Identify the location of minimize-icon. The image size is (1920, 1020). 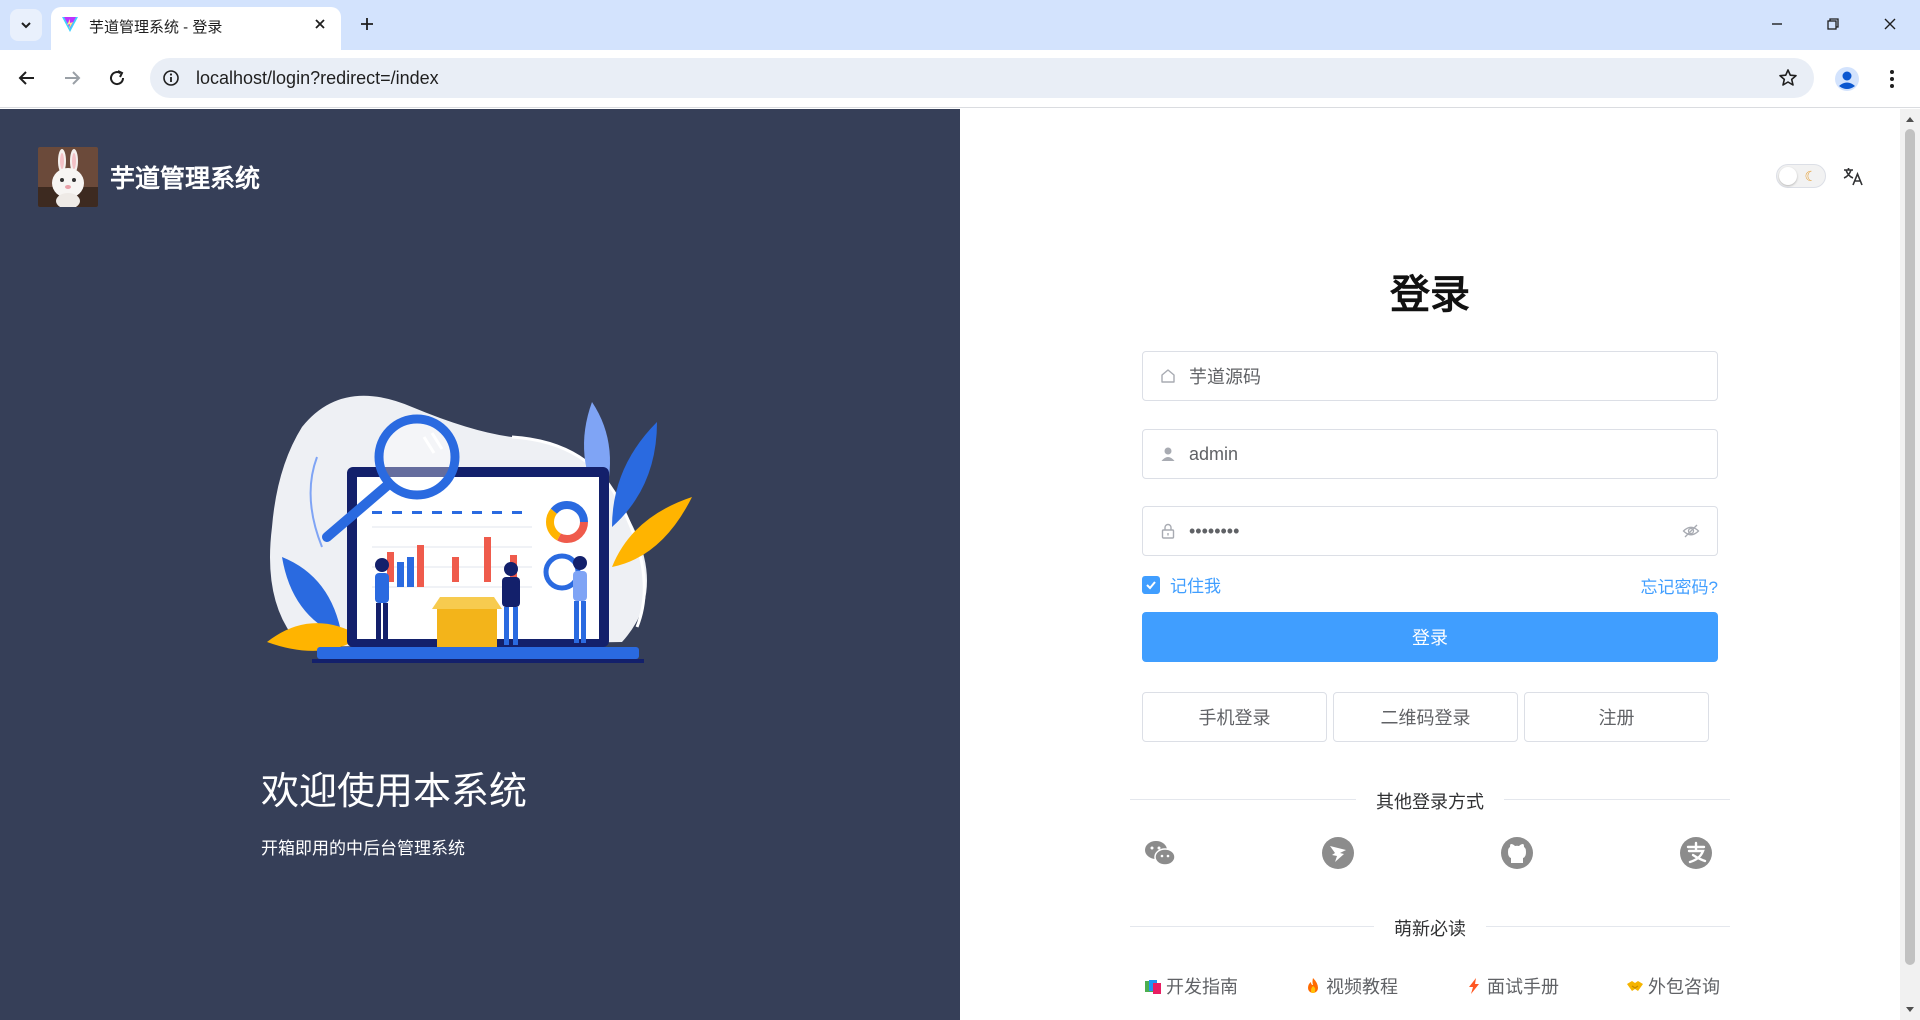
(1777, 24).